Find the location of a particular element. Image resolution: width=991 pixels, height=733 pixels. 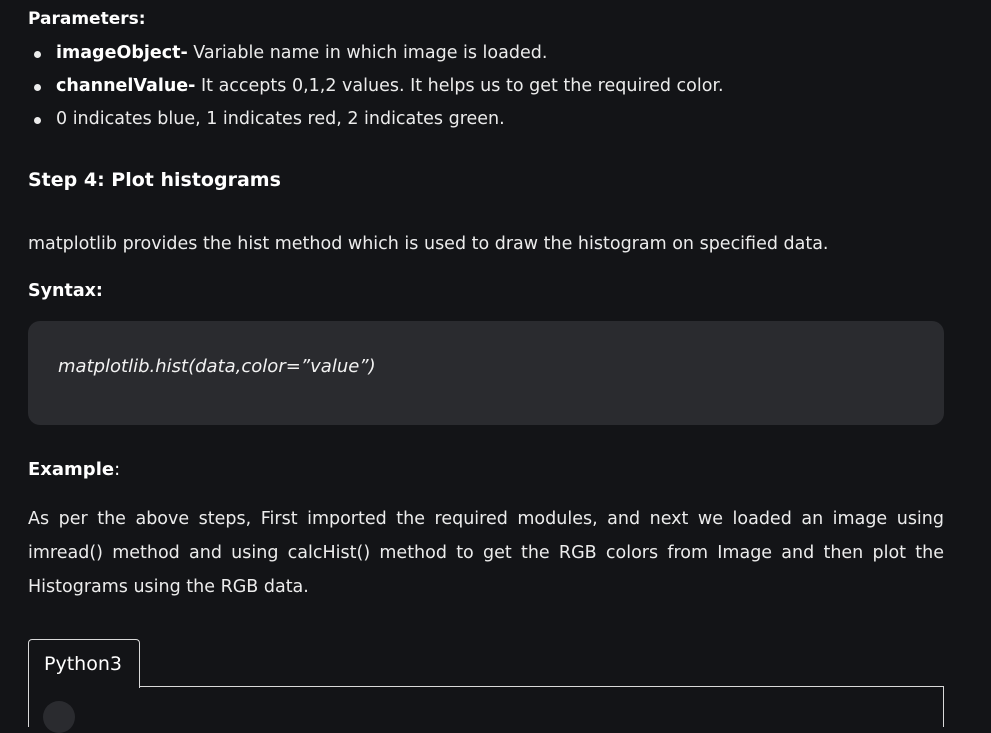

syntax-code-block: matplotlib.hist(data,color=”value”) is located at coordinates (486, 373).